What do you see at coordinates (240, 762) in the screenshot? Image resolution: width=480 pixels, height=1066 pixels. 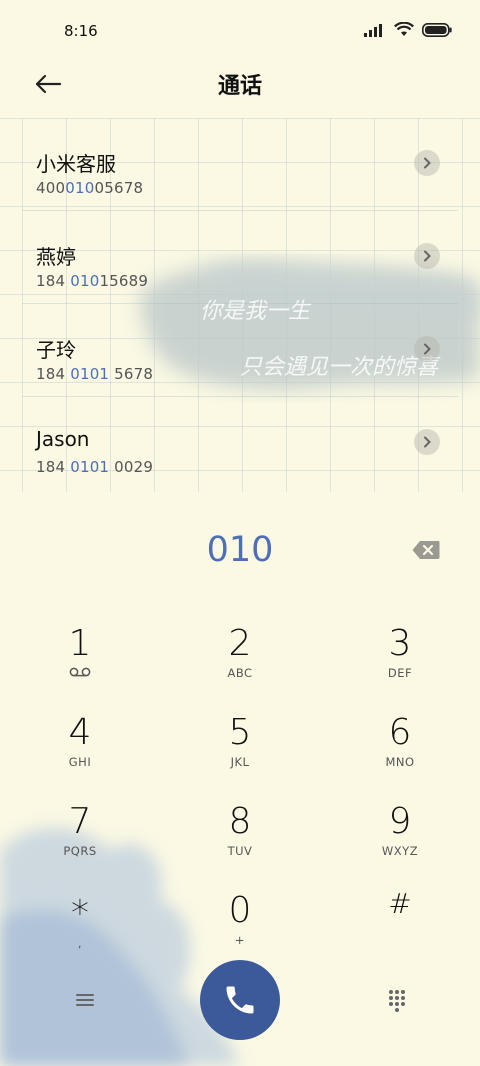 I see `key-letters: JKL` at bounding box center [240, 762].